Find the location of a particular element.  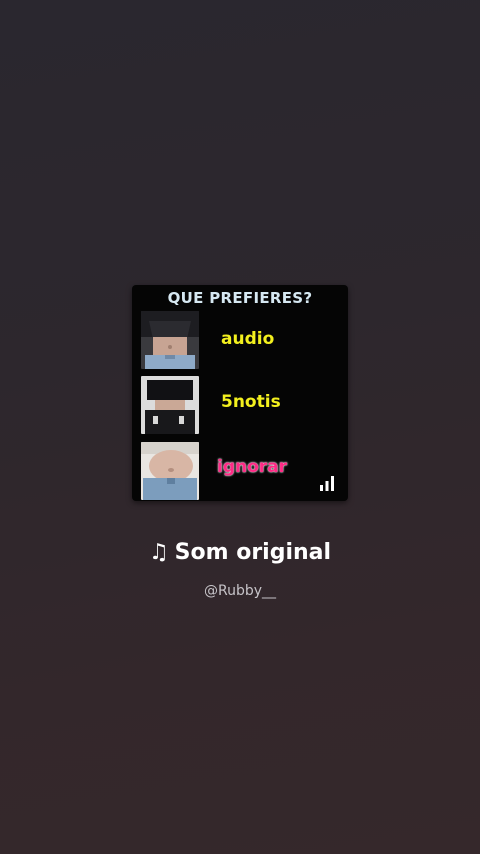

music-note-icon: ♫ is located at coordinates (158, 552).